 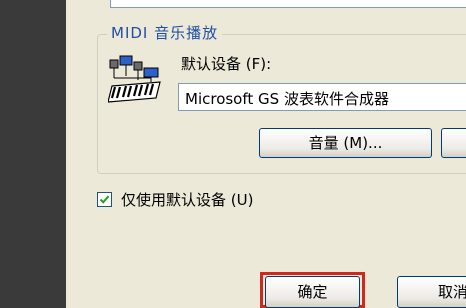 What do you see at coordinates (165, 32) in the screenshot?
I see `midi-group-legend: MIDI 音乐播放` at bounding box center [165, 32].